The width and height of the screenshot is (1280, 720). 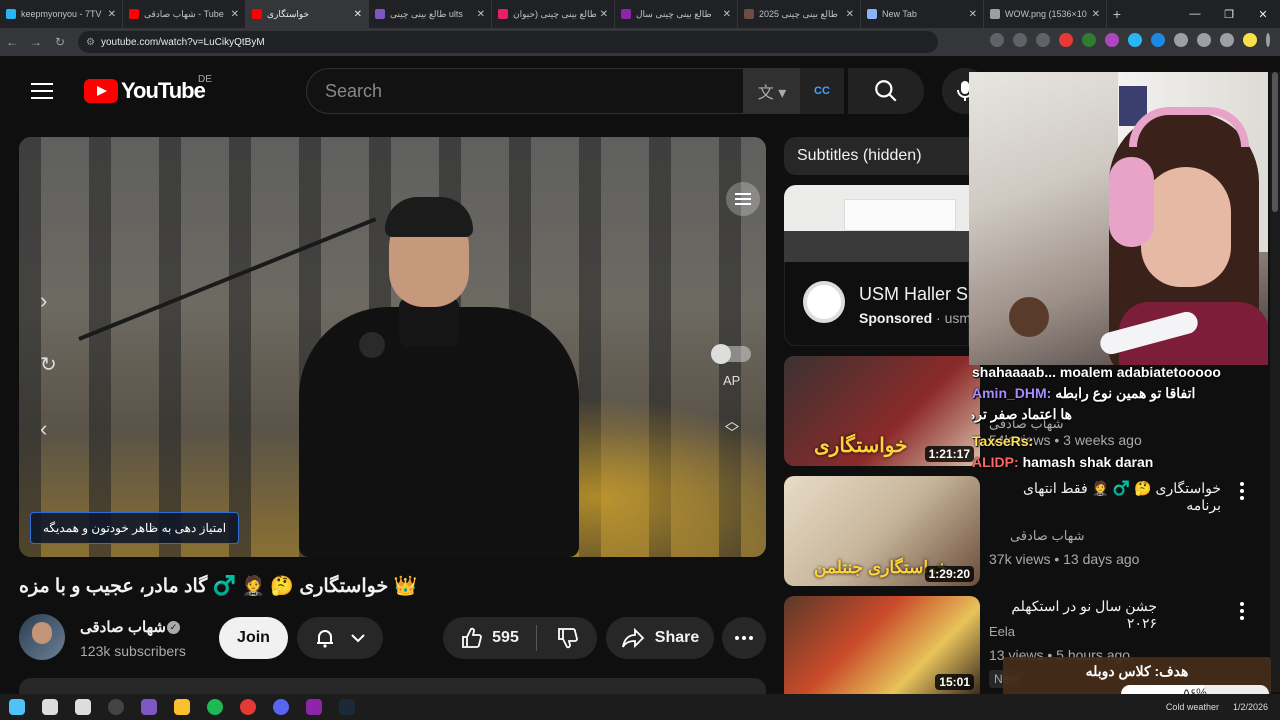 I want to click on reload-icon: ↻, so click(x=60, y=42).